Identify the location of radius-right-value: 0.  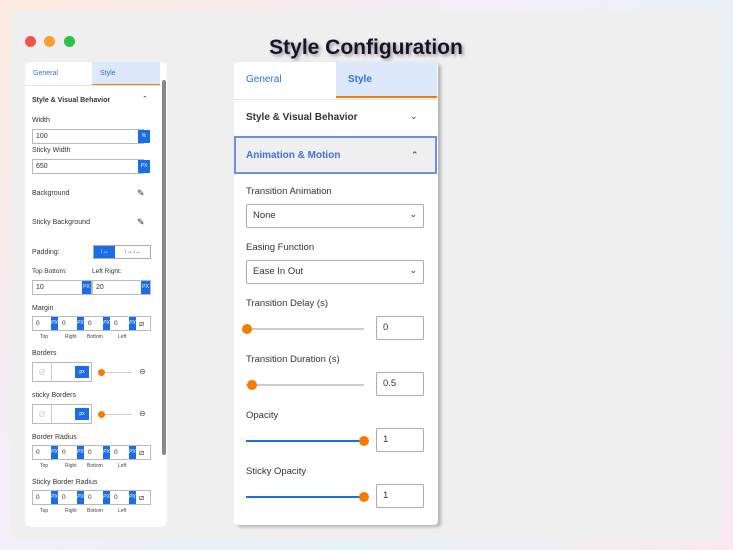
(64, 452).